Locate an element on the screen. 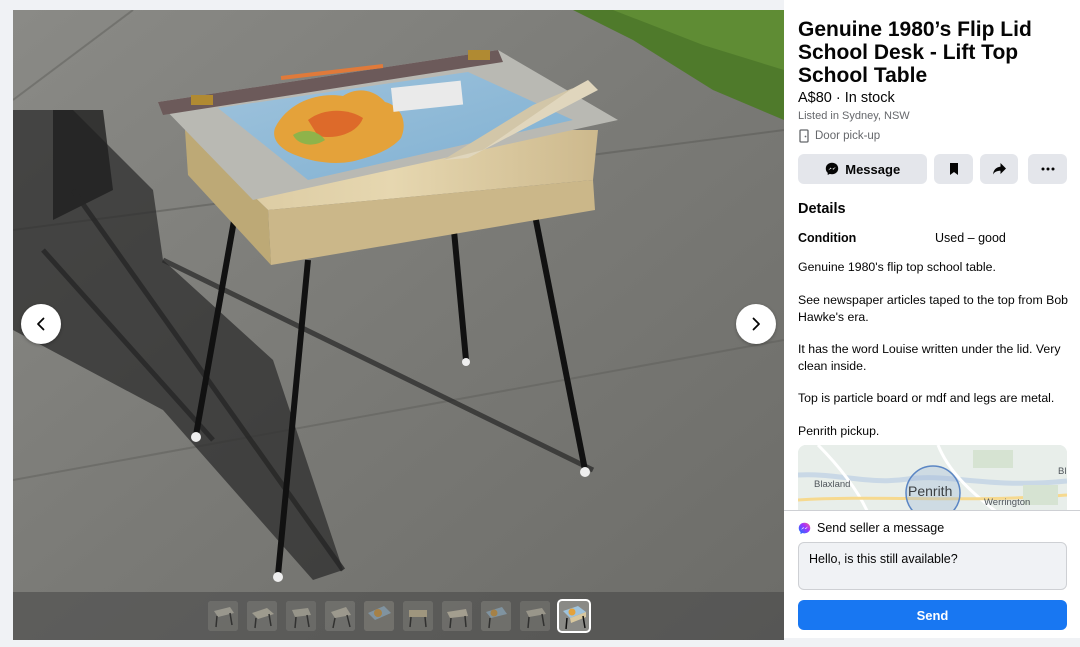 This screenshot has width=1080, height=647. description-paragraph: Genuine 1980's flip top school table. is located at coordinates (897, 267).